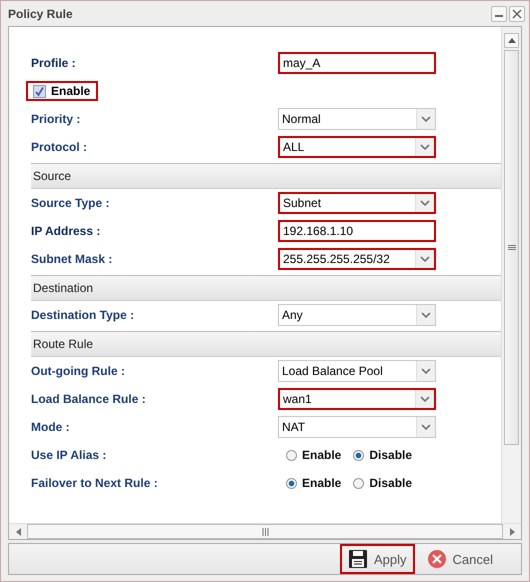  Describe the element at coordinates (266, 344) in the screenshot. I see `section-header: Route Rule` at that location.